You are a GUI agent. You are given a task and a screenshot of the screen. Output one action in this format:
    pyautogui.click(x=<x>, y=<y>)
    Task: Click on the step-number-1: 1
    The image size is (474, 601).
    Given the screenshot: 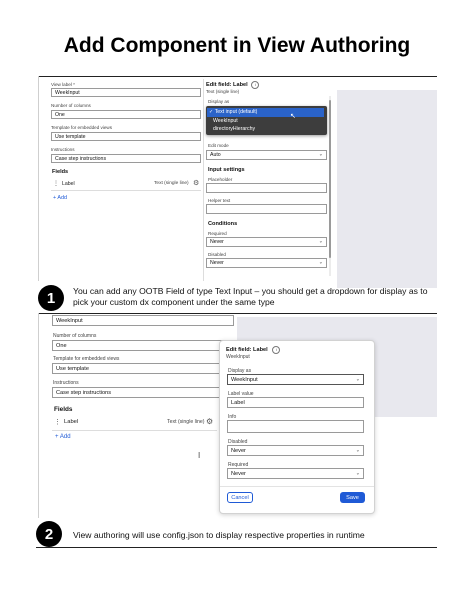 What is the action you would take?
    pyautogui.click(x=51, y=298)
    